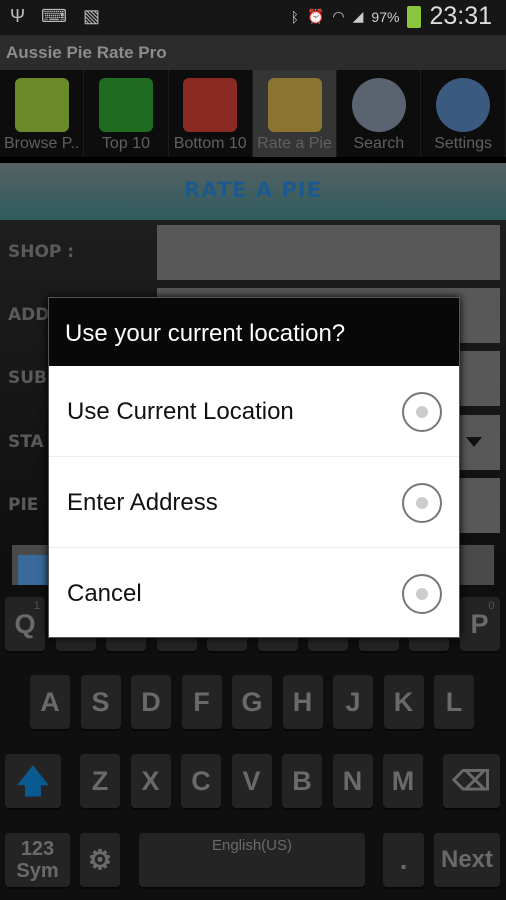  I want to click on chevron-down-icon, so click(474, 442).